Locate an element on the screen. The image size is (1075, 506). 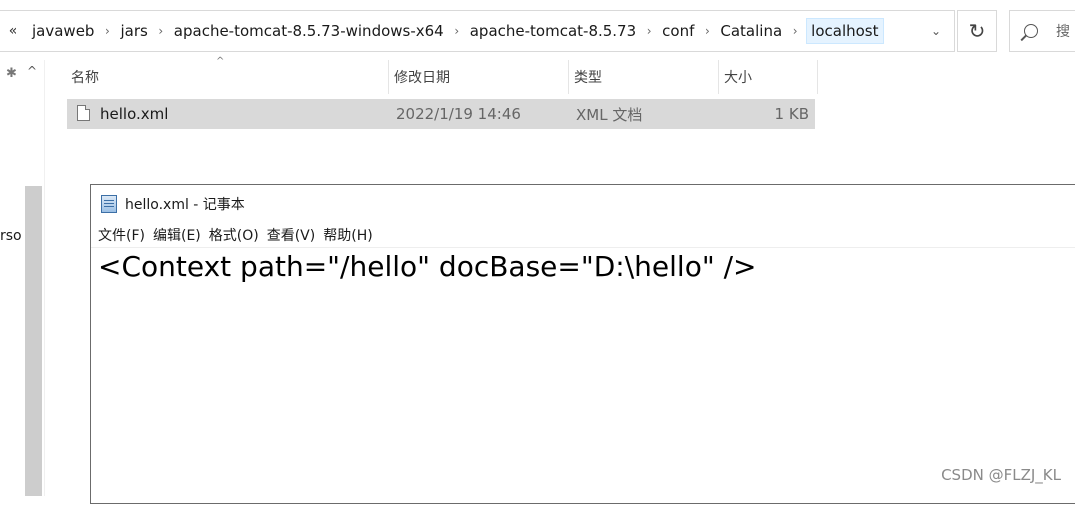
menu-edit: 编辑(E) is located at coordinates (180, 235).